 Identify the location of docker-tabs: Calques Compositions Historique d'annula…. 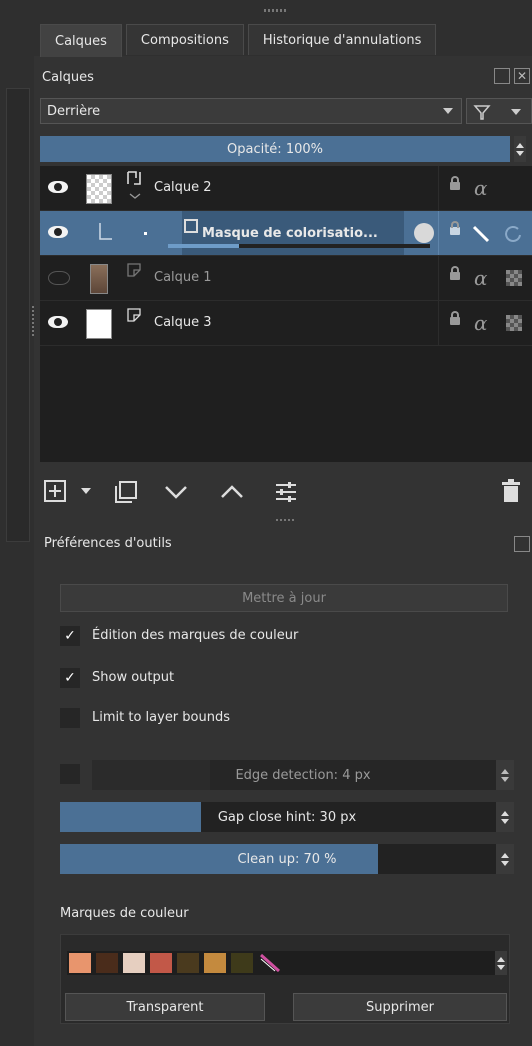
(238, 40).